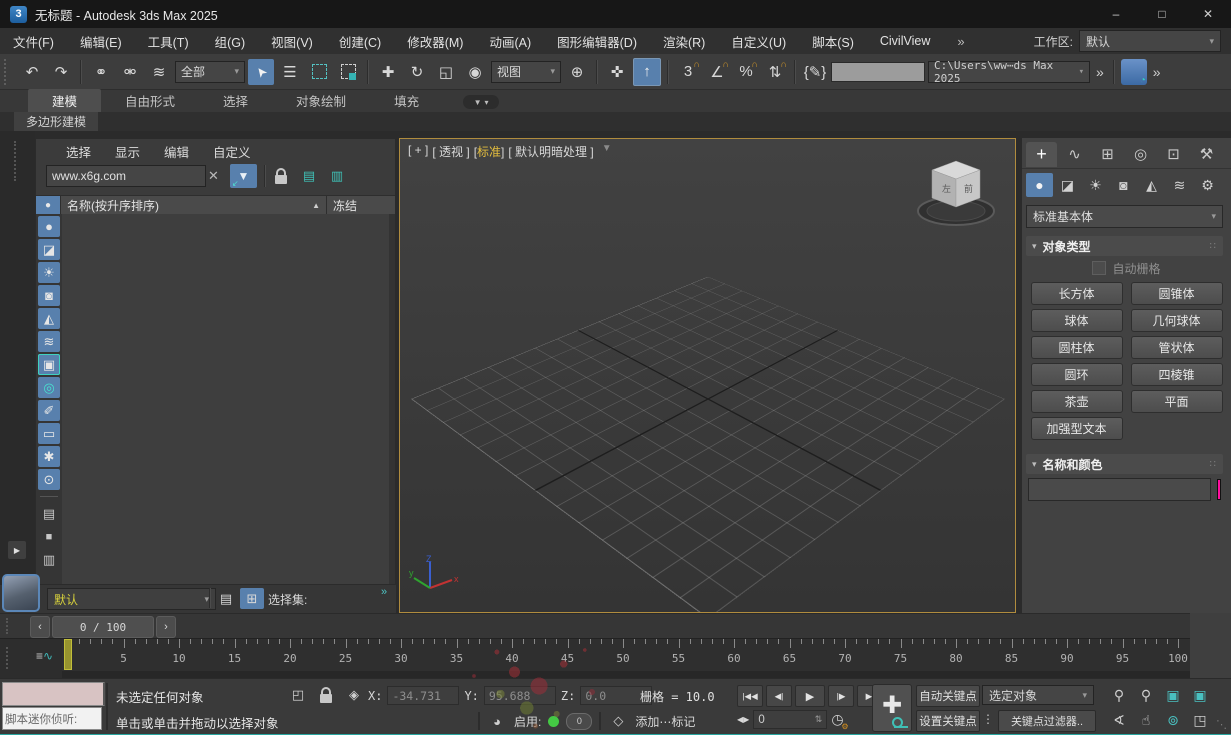 Image resolution: width=1231 pixels, height=735 pixels. What do you see at coordinates (579, 721) in the screenshot?
I see `counter-pill: 0` at bounding box center [579, 721].